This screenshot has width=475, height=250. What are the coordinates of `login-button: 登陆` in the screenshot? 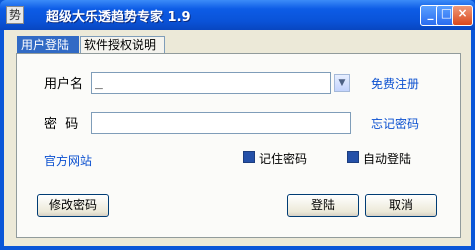 It's located at (323, 205).